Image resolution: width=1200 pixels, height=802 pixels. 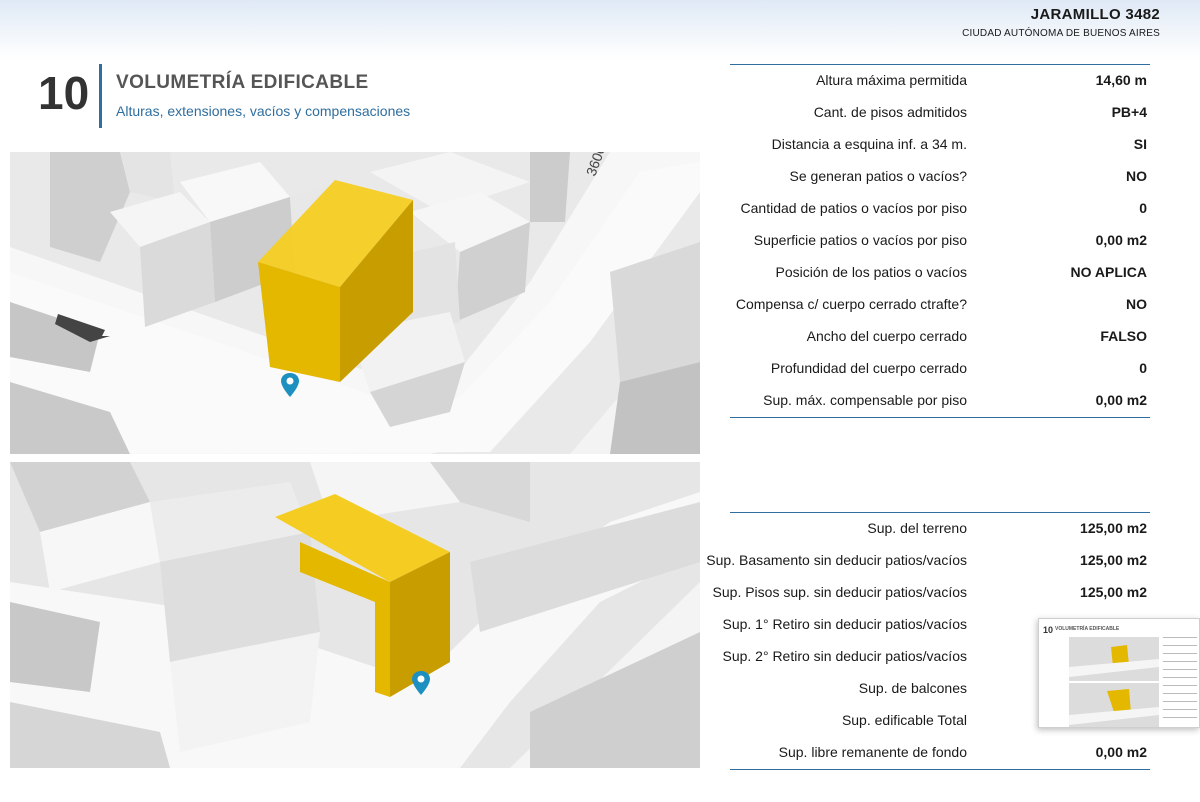 I want to click on row-label: Superficie patios o vacíos por piso, so click(x=860, y=240).